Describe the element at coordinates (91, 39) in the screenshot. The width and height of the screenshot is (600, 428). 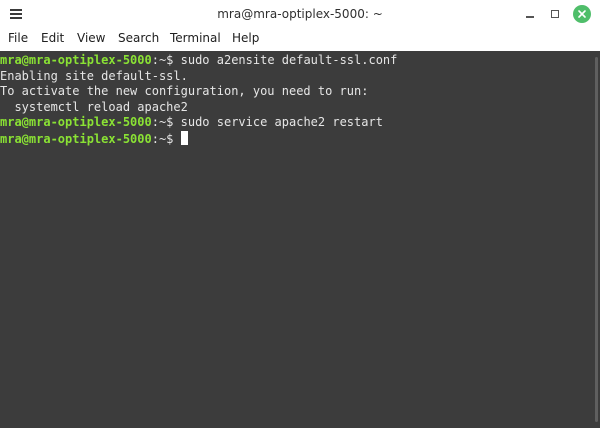
I see `menu-view: View` at that location.